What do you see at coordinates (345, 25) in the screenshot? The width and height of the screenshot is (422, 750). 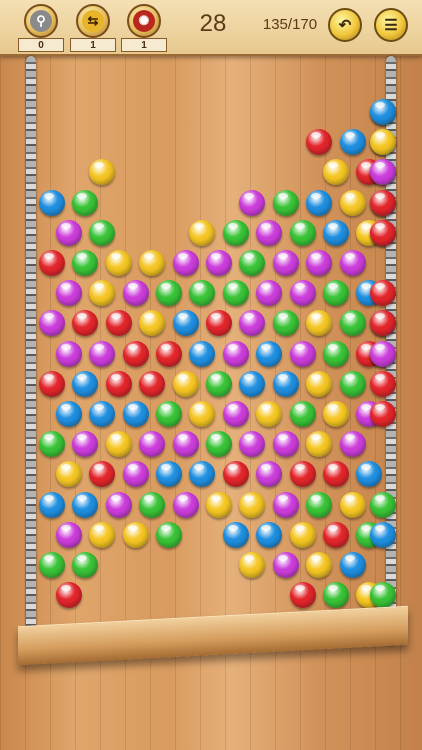 I see `undo-button: ↶` at bounding box center [345, 25].